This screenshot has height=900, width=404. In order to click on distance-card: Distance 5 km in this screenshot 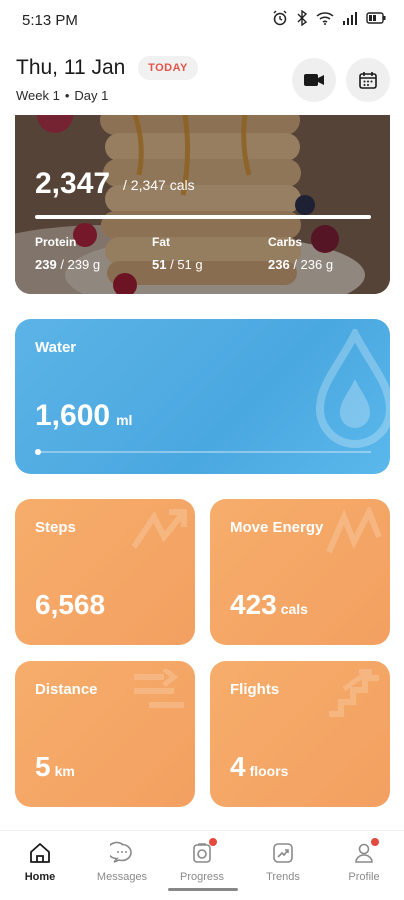, I will do `click(105, 734)`.